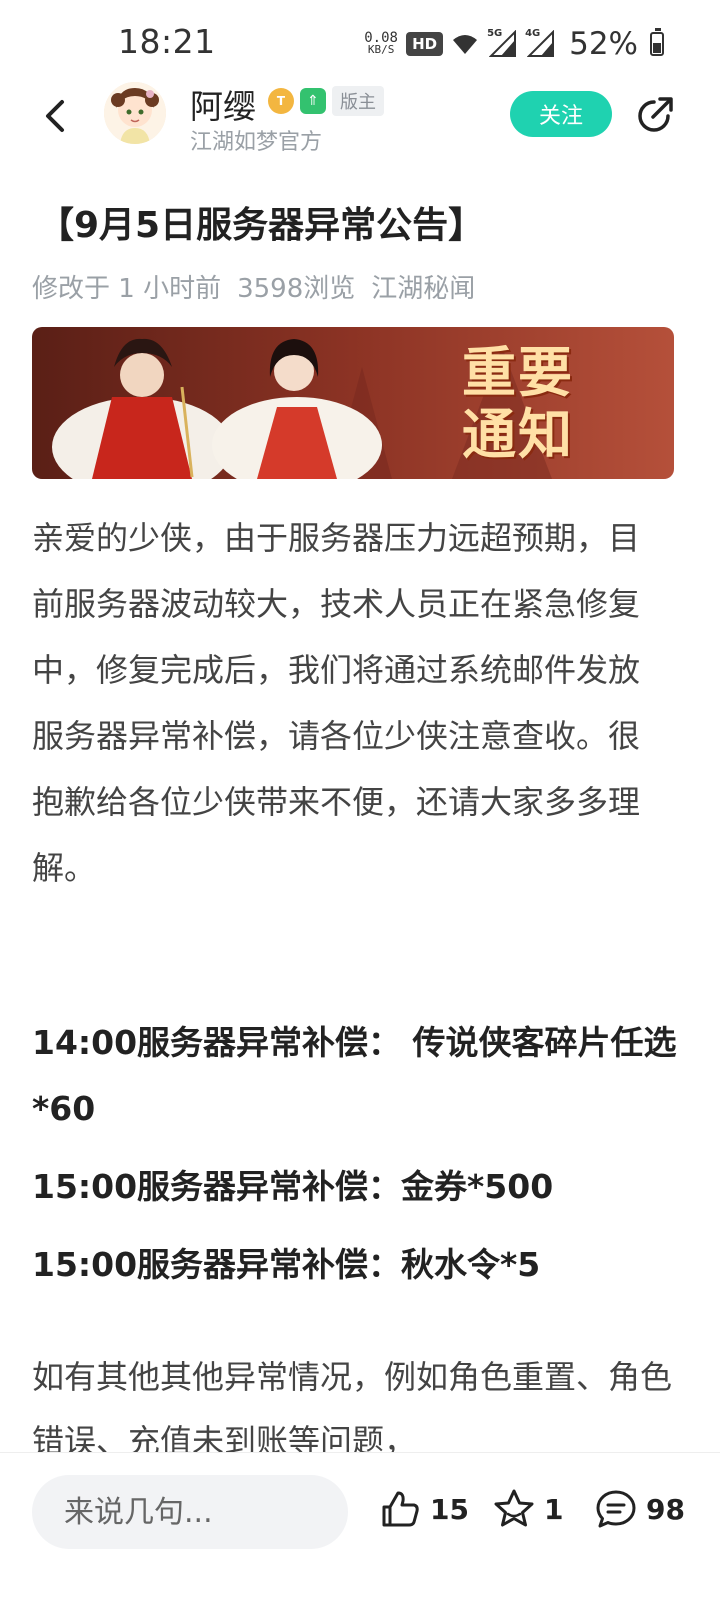 The height and width of the screenshot is (1601, 720). Describe the element at coordinates (518, 434) in the screenshot. I see `banner-heading-line2: 通知` at that location.